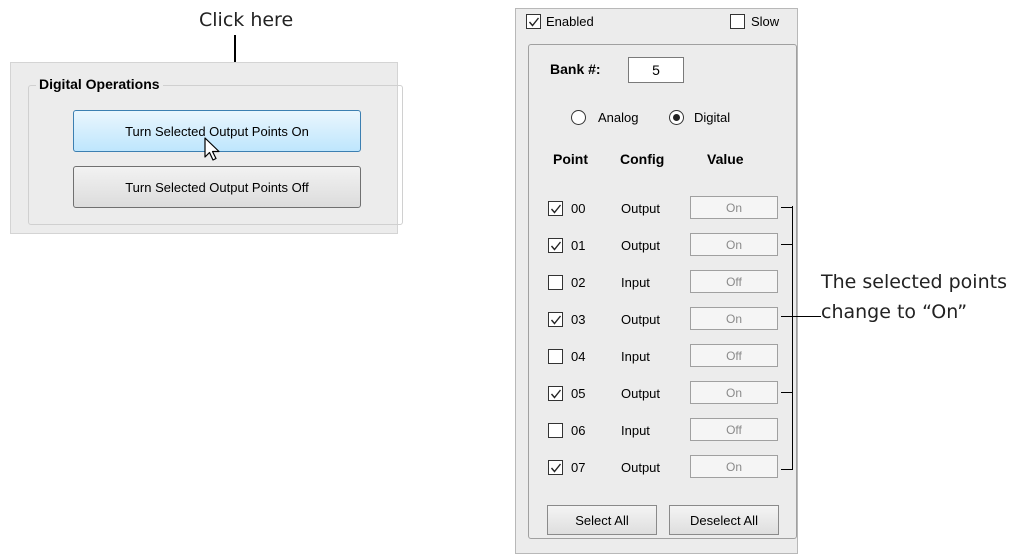 This screenshot has height=554, width=1021. What do you see at coordinates (99, 84) in the screenshot?
I see `digital-operations-title: Digital Operations` at bounding box center [99, 84].